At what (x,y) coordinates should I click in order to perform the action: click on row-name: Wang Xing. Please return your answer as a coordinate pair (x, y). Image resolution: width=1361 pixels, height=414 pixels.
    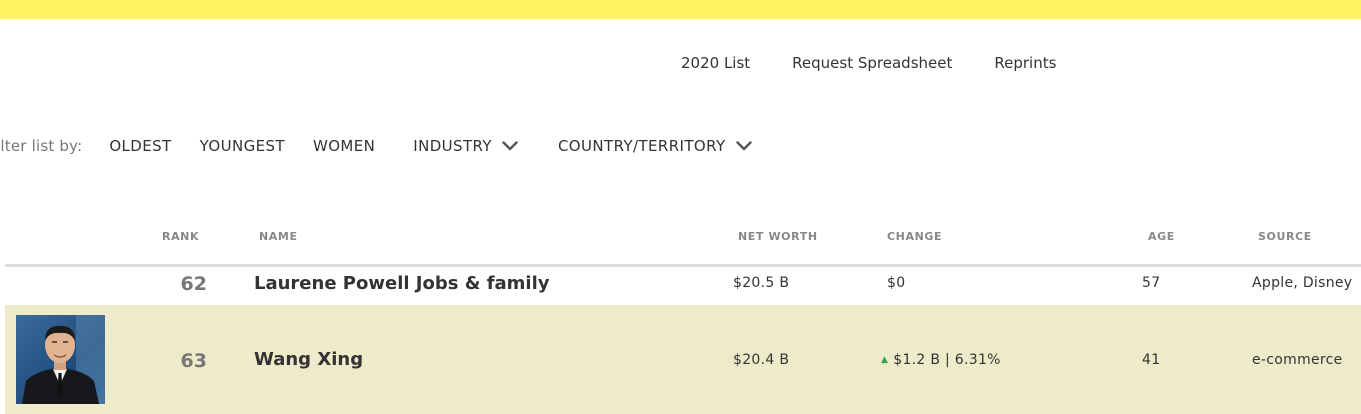
    Looking at the image, I should click on (308, 359).